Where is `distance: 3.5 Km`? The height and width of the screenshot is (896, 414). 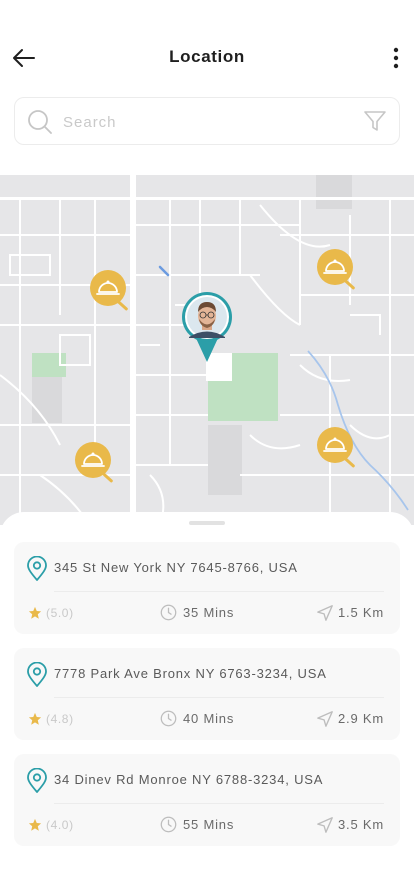
distance: 3.5 Km is located at coordinates (361, 824).